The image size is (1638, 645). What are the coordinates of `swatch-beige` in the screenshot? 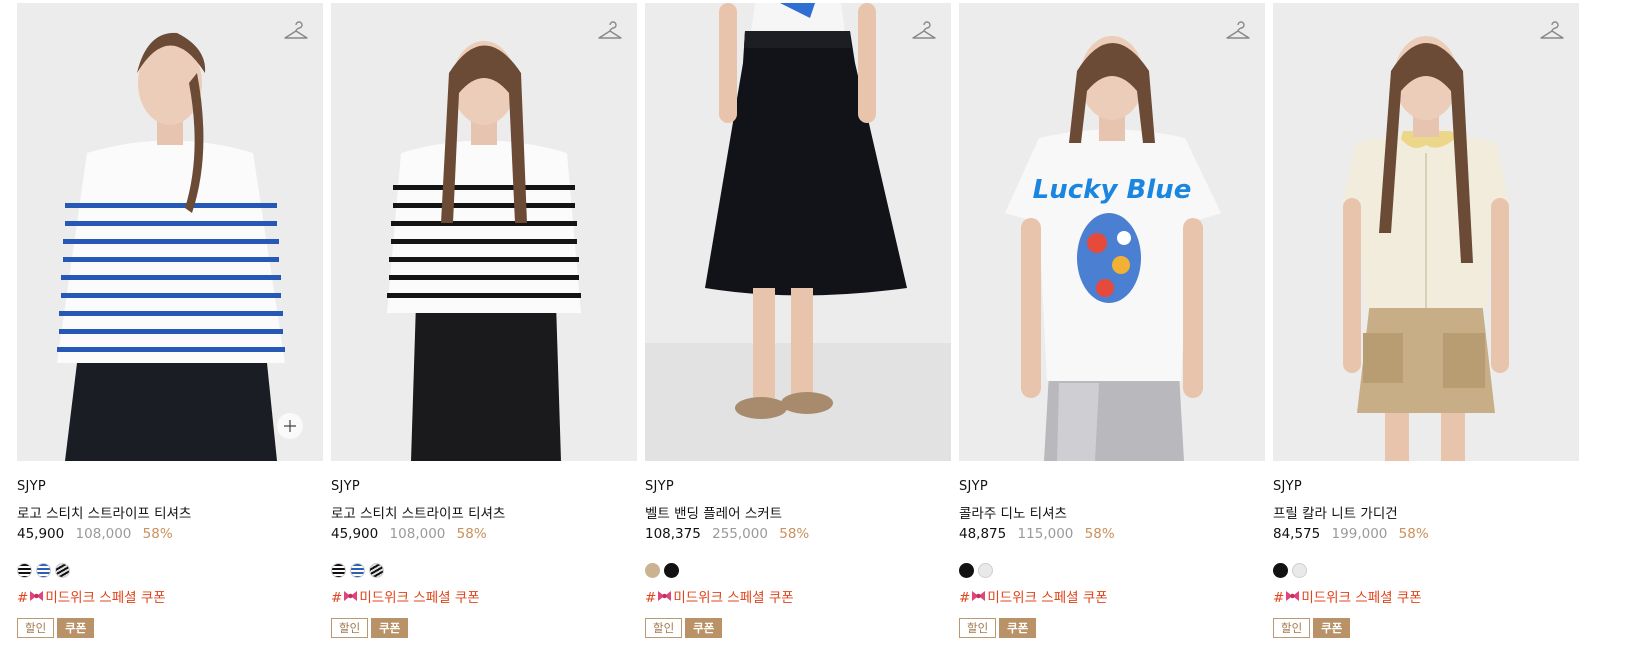 It's located at (652, 570).